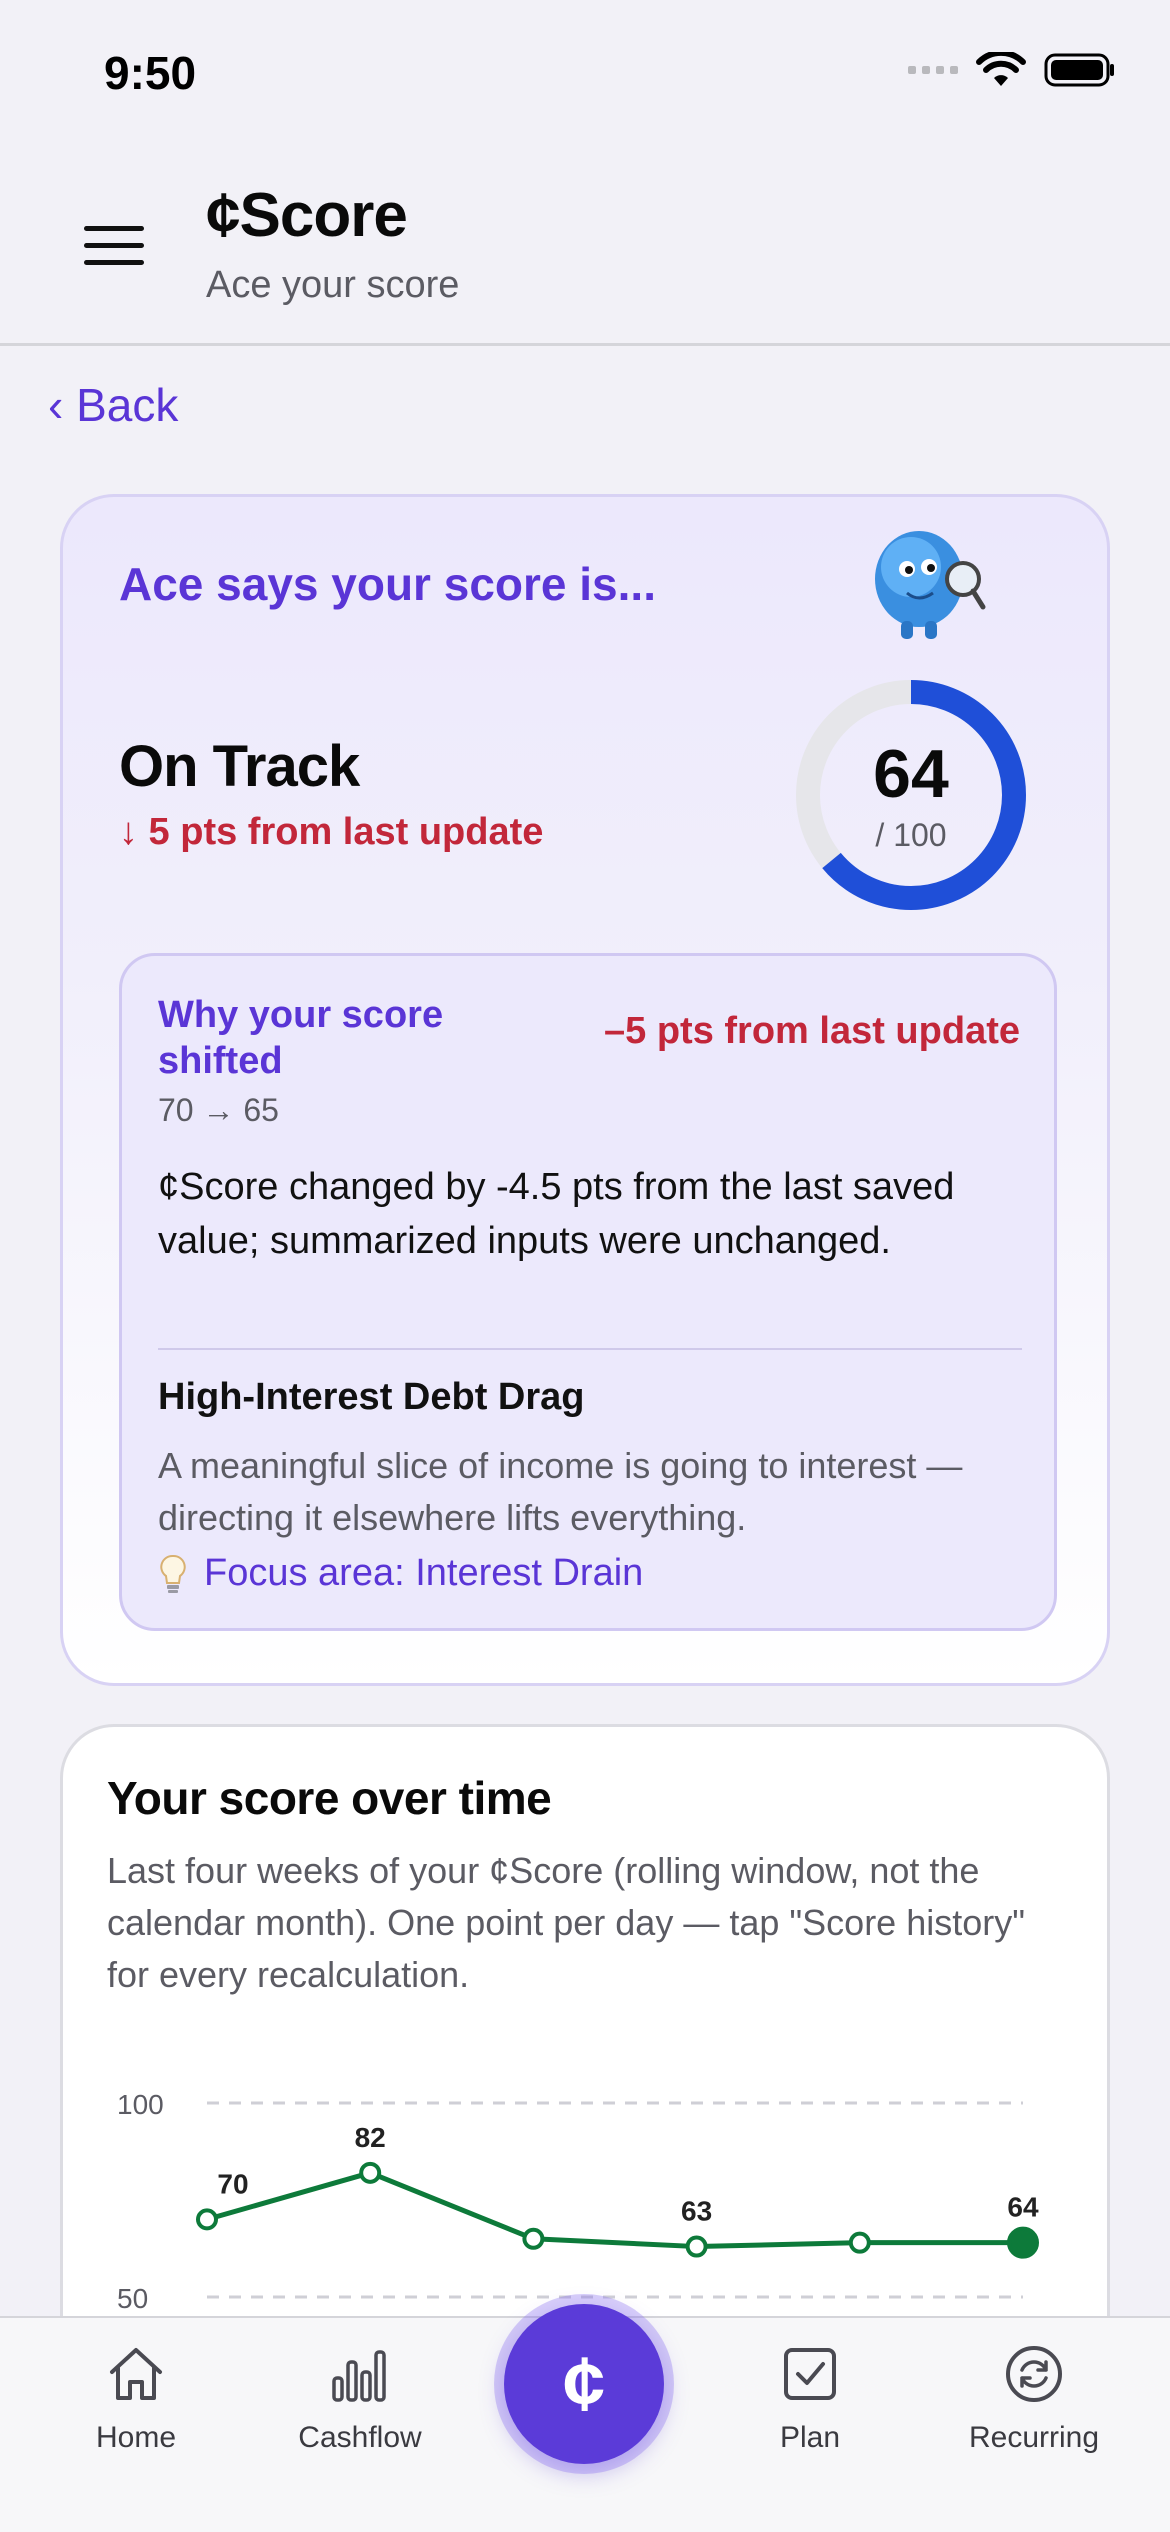  What do you see at coordinates (810, 2437) in the screenshot?
I see `tab-plan-label: Plan` at bounding box center [810, 2437].